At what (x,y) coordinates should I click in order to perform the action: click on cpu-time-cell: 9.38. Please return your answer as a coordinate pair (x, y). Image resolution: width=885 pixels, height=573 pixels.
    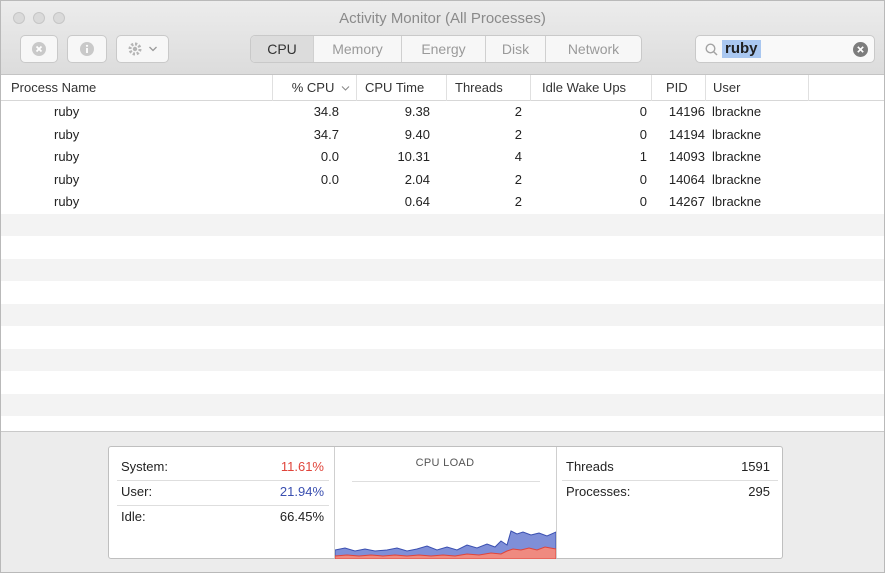
    Looking at the image, I should click on (417, 111).